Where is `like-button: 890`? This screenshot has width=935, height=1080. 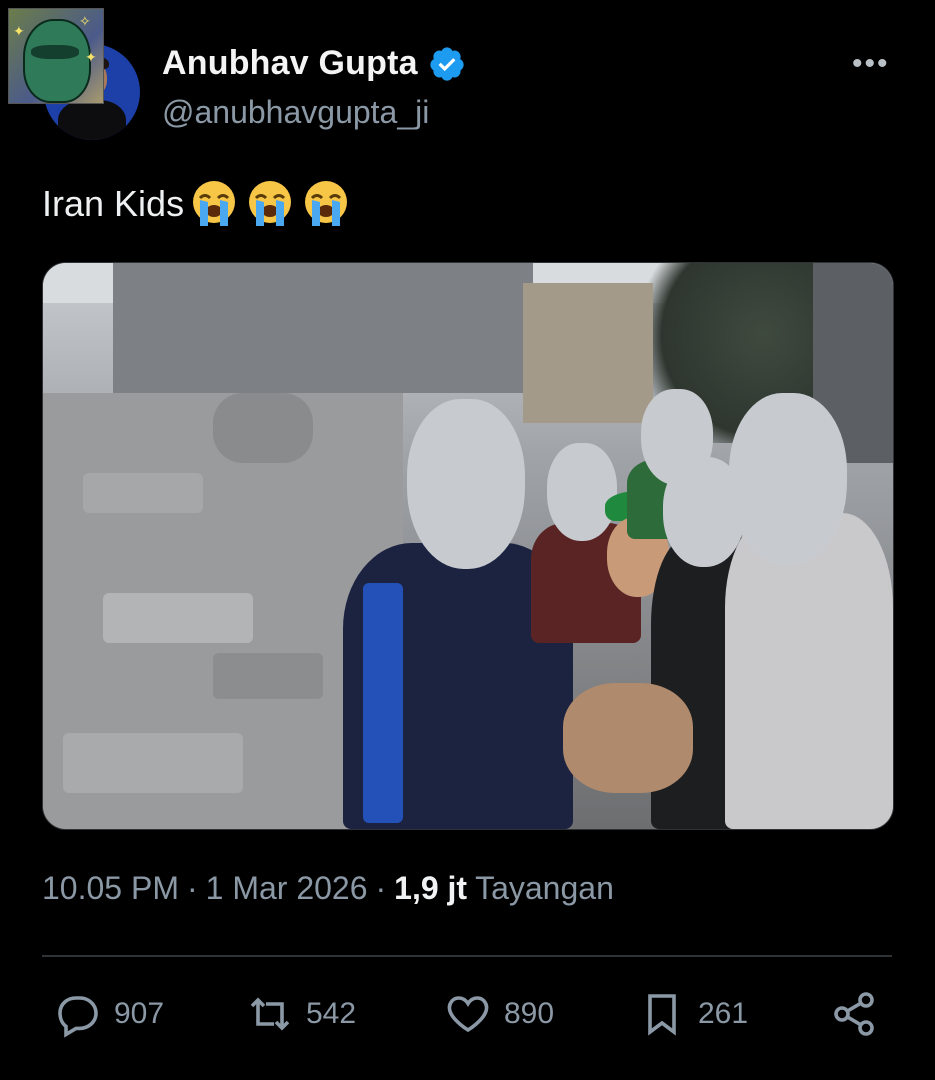
like-button: 890 is located at coordinates (499, 1014).